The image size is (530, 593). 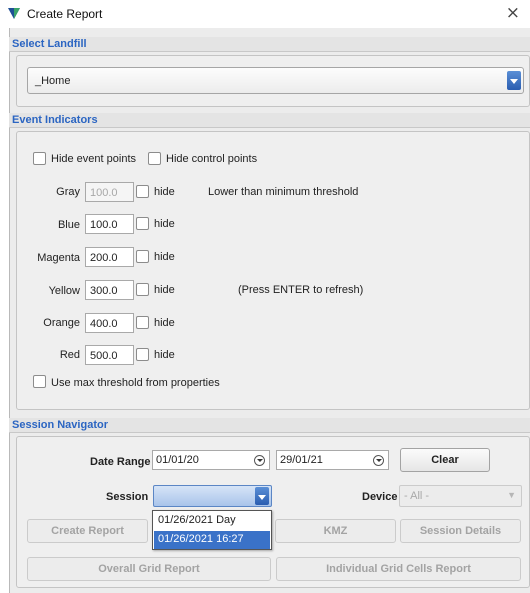 I want to click on threshold-label-magenta: Magenta, so click(x=58, y=258).